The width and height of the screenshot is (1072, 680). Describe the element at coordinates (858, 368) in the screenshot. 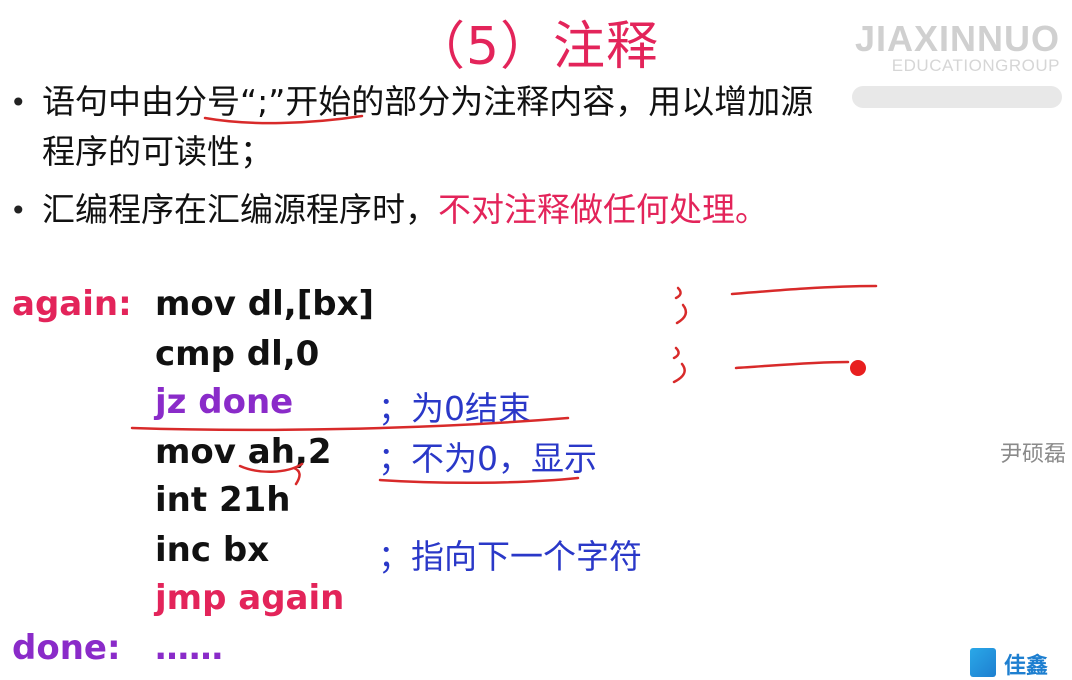

I see `cursor-dot` at that location.